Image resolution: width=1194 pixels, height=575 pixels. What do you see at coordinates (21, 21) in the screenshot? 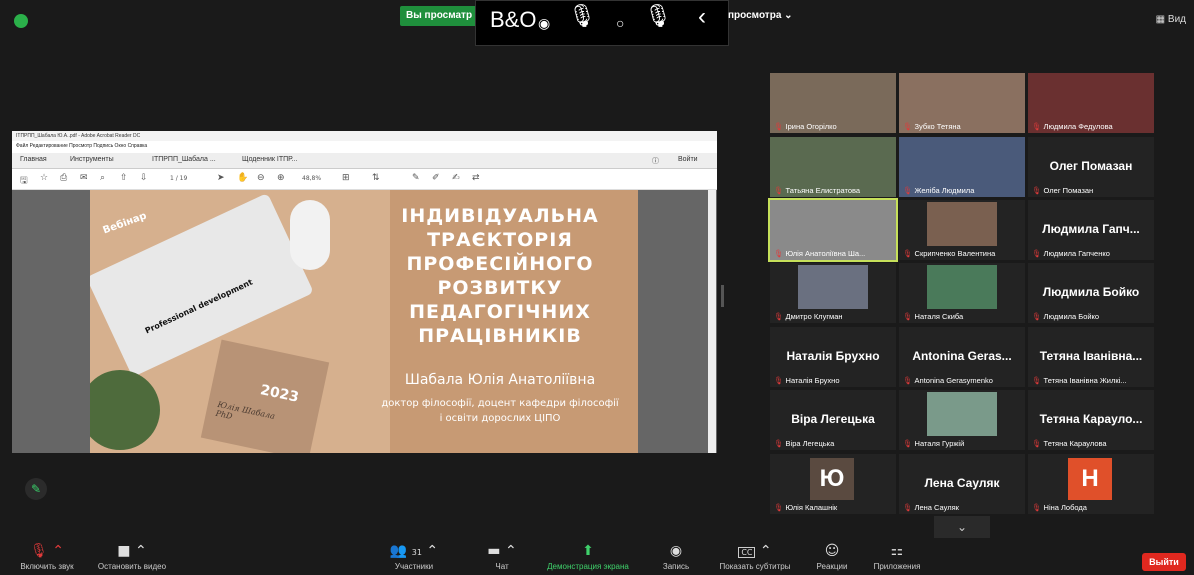
I see `security-shield-icon` at bounding box center [21, 21].